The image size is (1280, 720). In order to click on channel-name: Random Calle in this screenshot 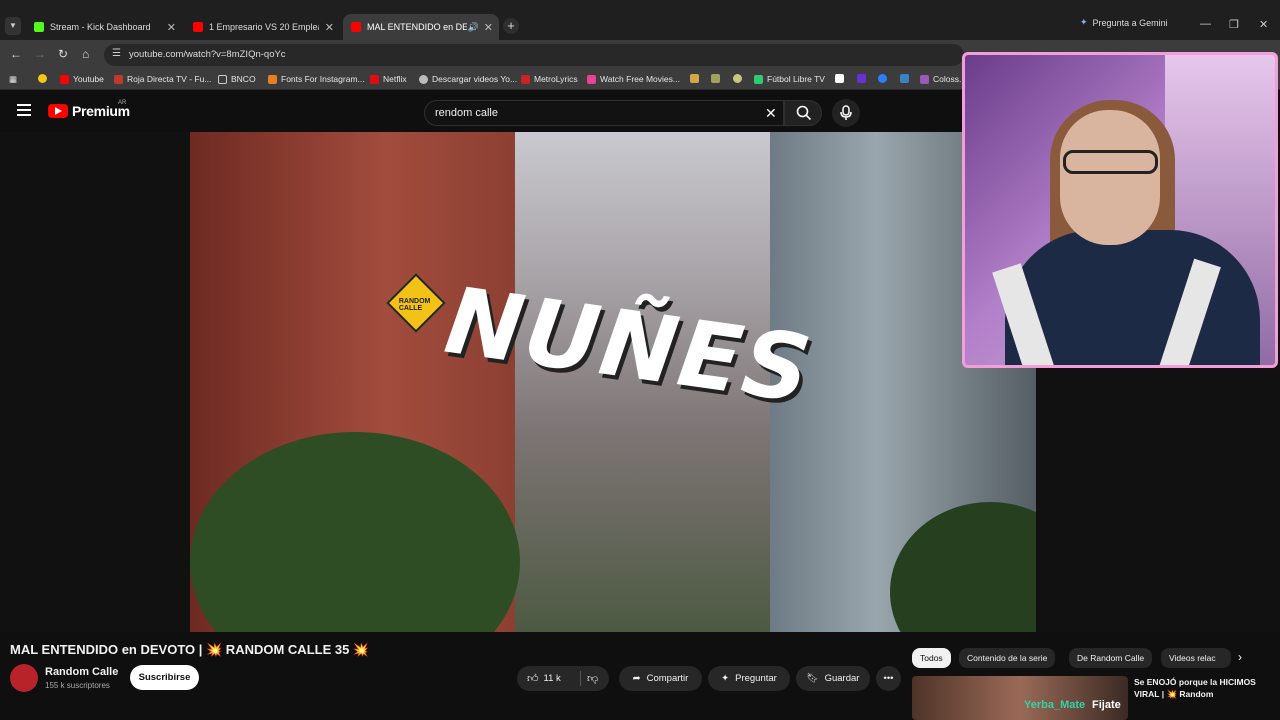, I will do `click(81, 672)`.